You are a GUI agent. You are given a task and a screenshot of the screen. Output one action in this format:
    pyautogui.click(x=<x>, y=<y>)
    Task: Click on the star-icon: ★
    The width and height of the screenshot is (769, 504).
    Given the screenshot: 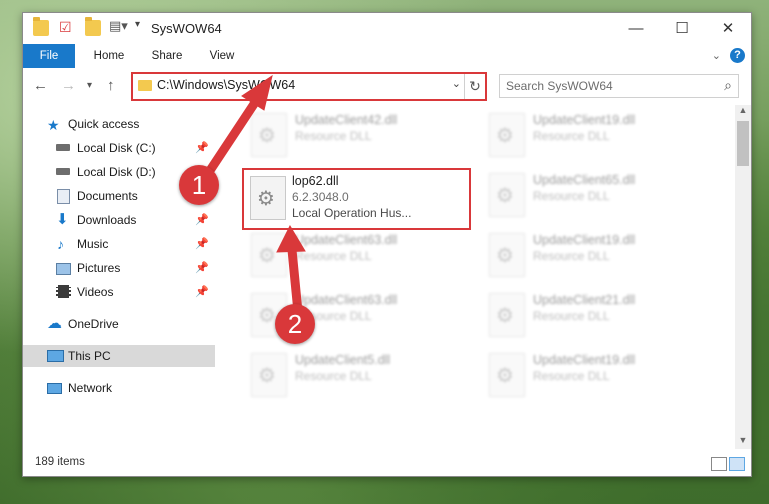 What is the action you would take?
    pyautogui.click(x=53, y=125)
    